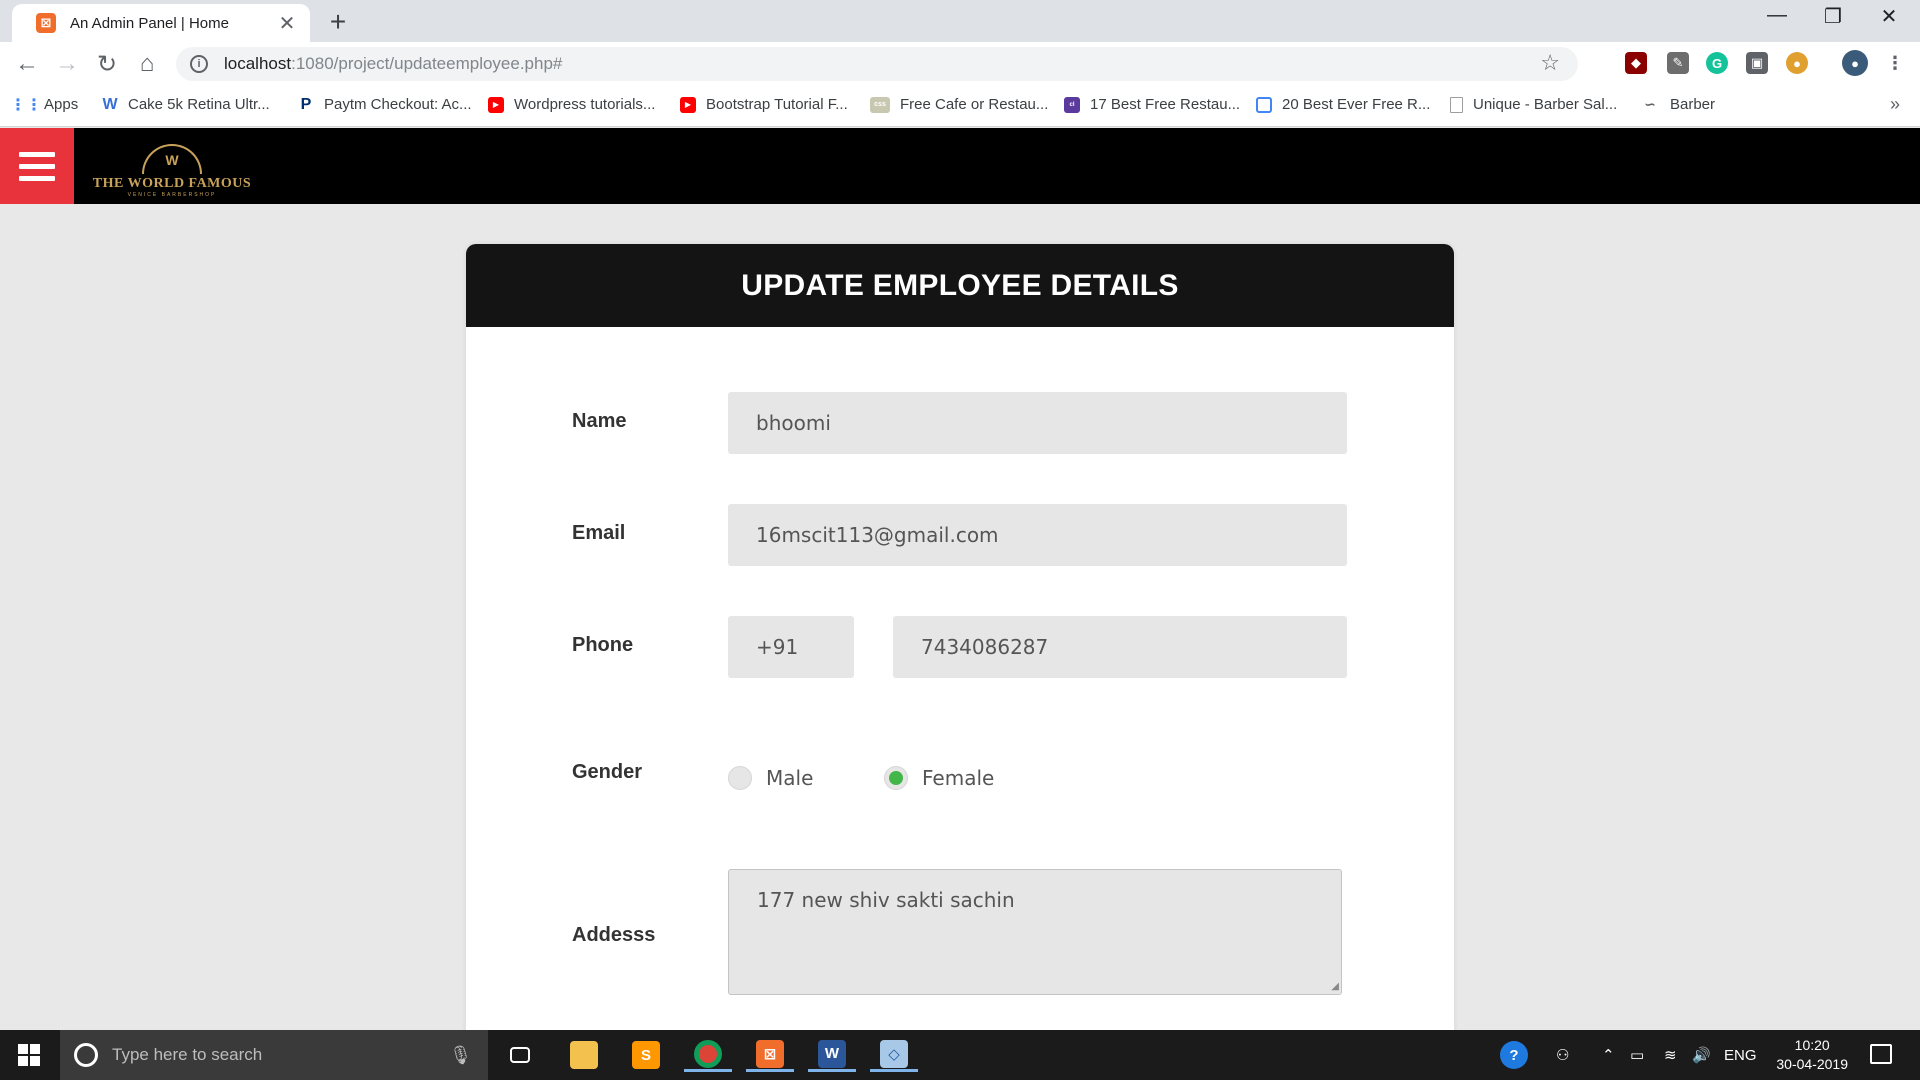 The height and width of the screenshot is (1080, 1920). What do you see at coordinates (287, 23) in the screenshot?
I see `tab-close-icon: ✕` at bounding box center [287, 23].